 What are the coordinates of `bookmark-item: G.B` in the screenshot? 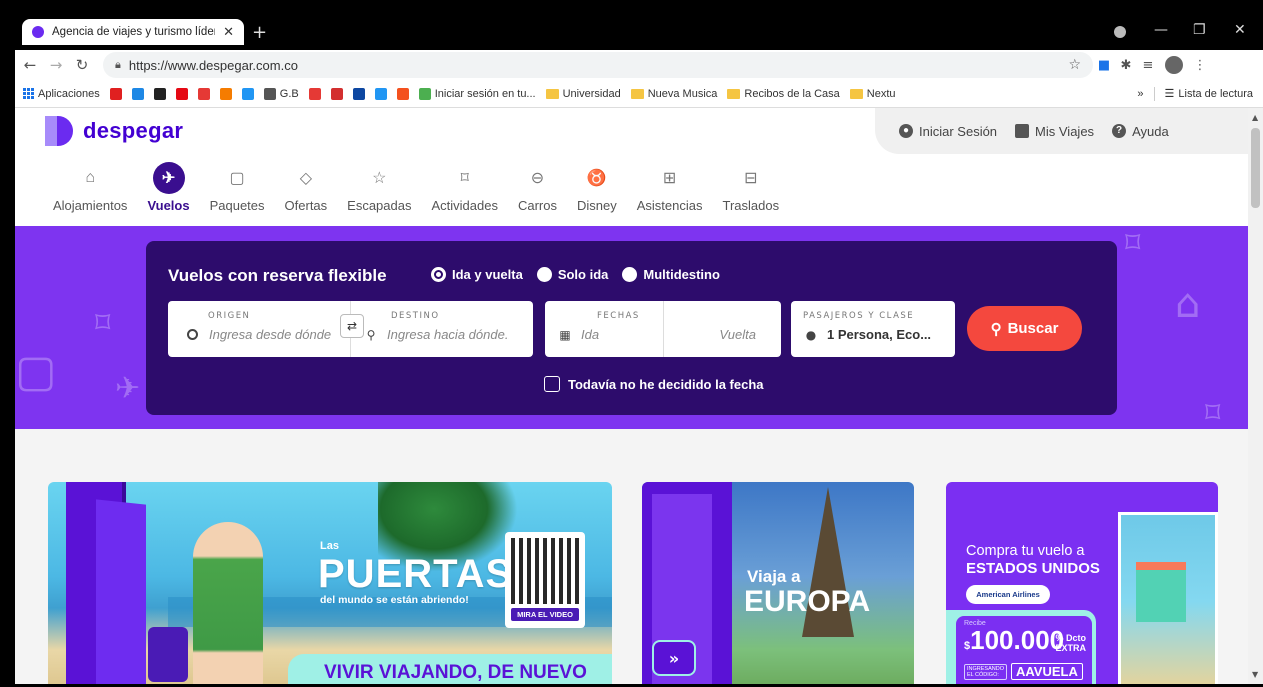 It's located at (281, 93).